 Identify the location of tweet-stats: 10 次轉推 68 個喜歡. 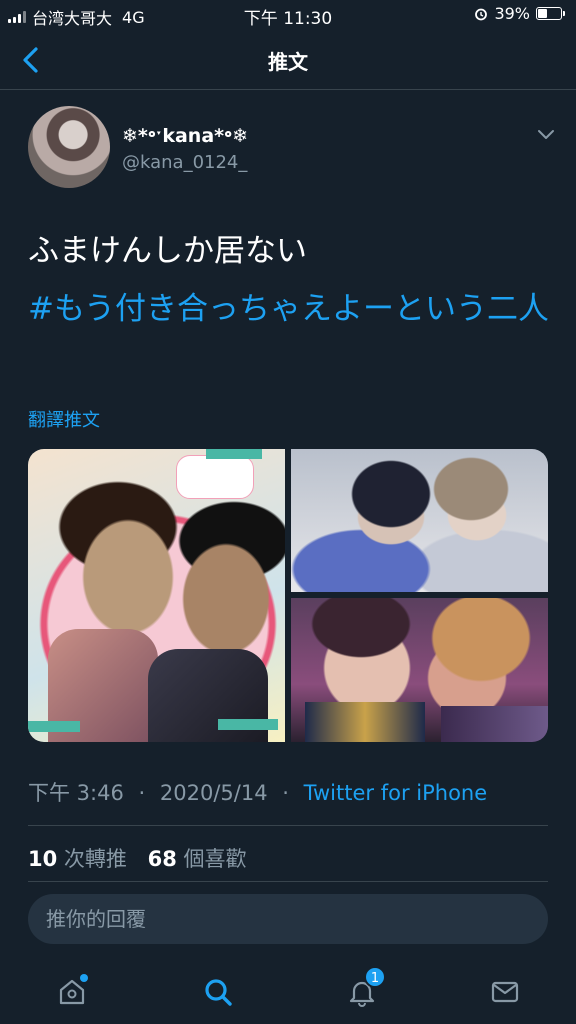
(137, 858).